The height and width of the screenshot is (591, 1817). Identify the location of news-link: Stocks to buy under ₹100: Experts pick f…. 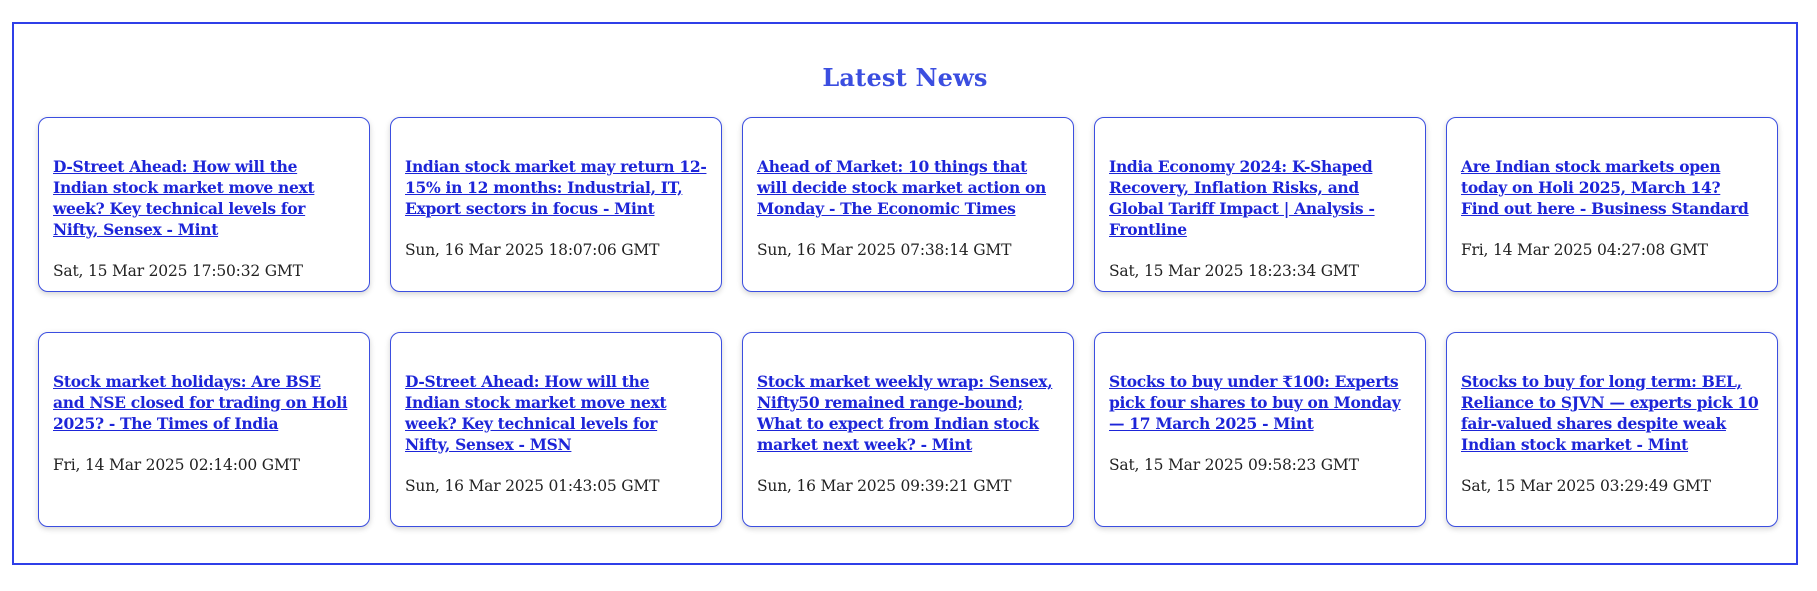
(1260, 402).